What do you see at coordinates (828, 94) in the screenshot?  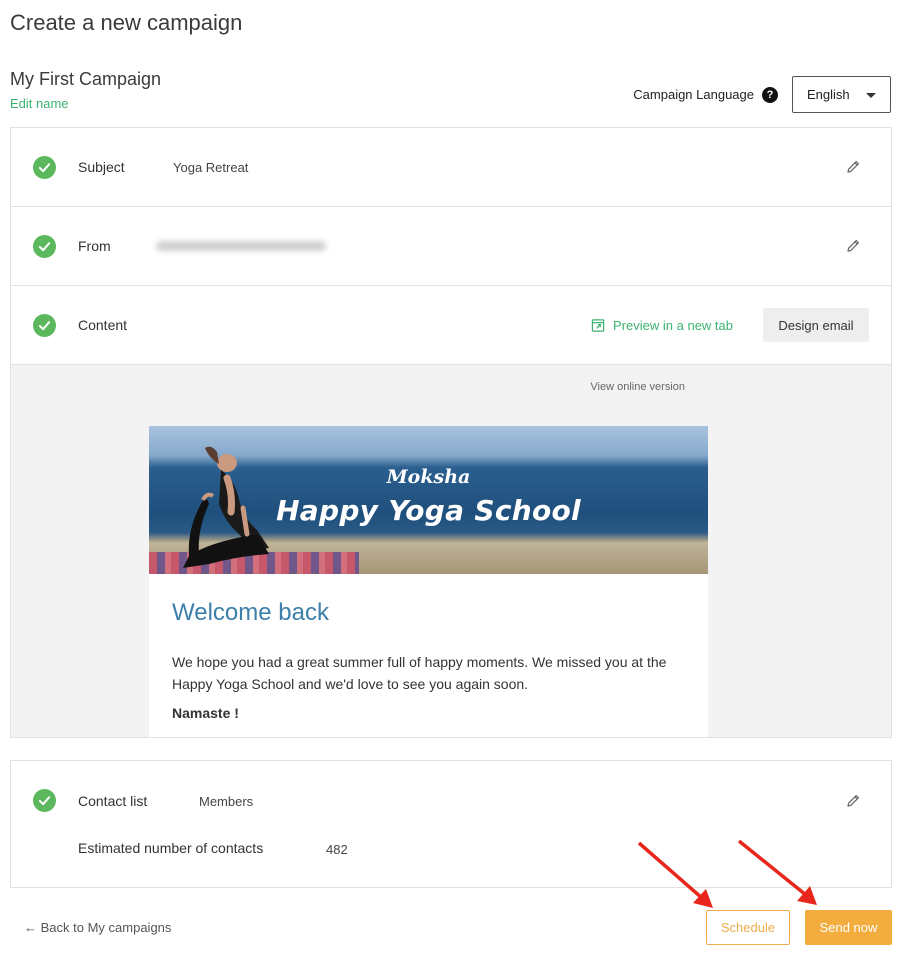 I see `language-select-value: English` at bounding box center [828, 94].